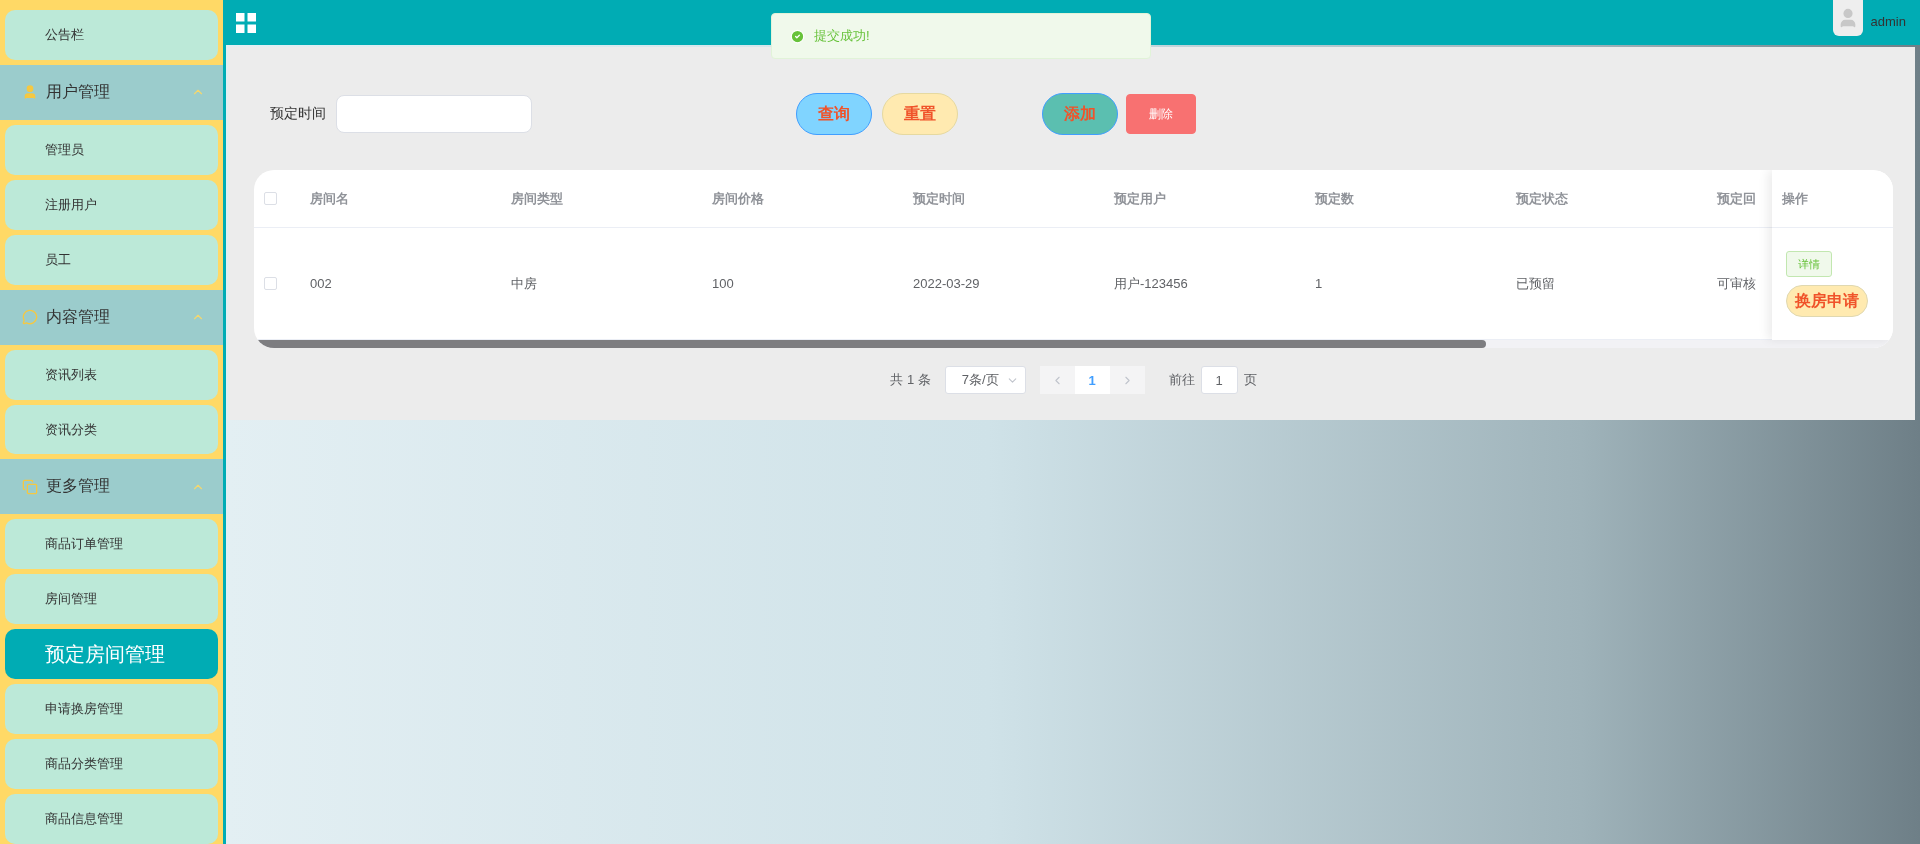 This screenshot has width=1920, height=844. What do you see at coordinates (910, 380) in the screenshot?
I see `total-count: 共 1 条` at bounding box center [910, 380].